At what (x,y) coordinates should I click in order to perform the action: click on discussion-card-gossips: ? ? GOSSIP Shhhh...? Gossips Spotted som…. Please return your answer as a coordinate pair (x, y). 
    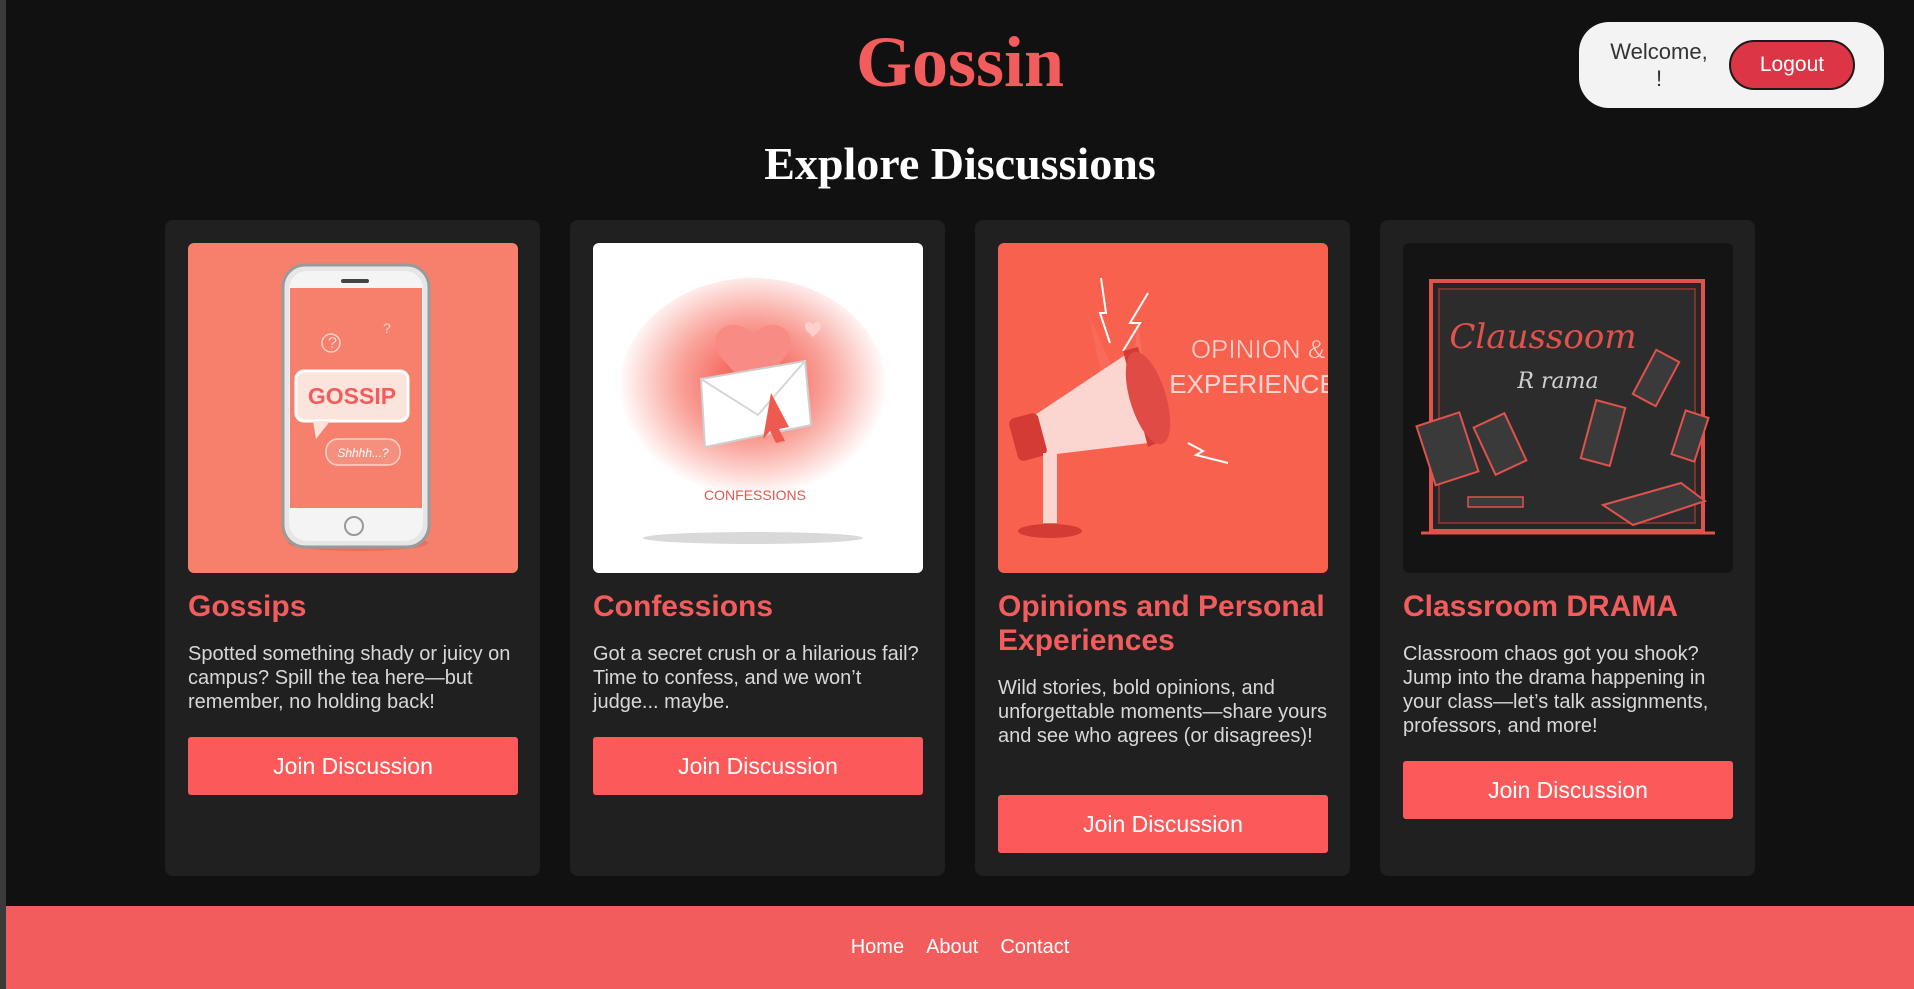
    Looking at the image, I should click on (352, 548).